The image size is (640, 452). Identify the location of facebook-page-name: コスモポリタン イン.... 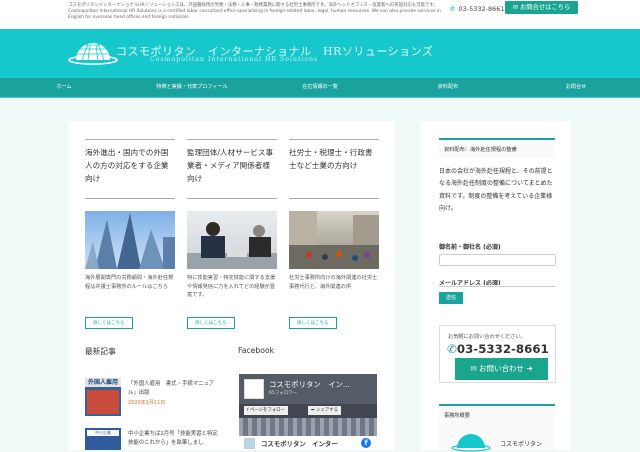
(309, 384).